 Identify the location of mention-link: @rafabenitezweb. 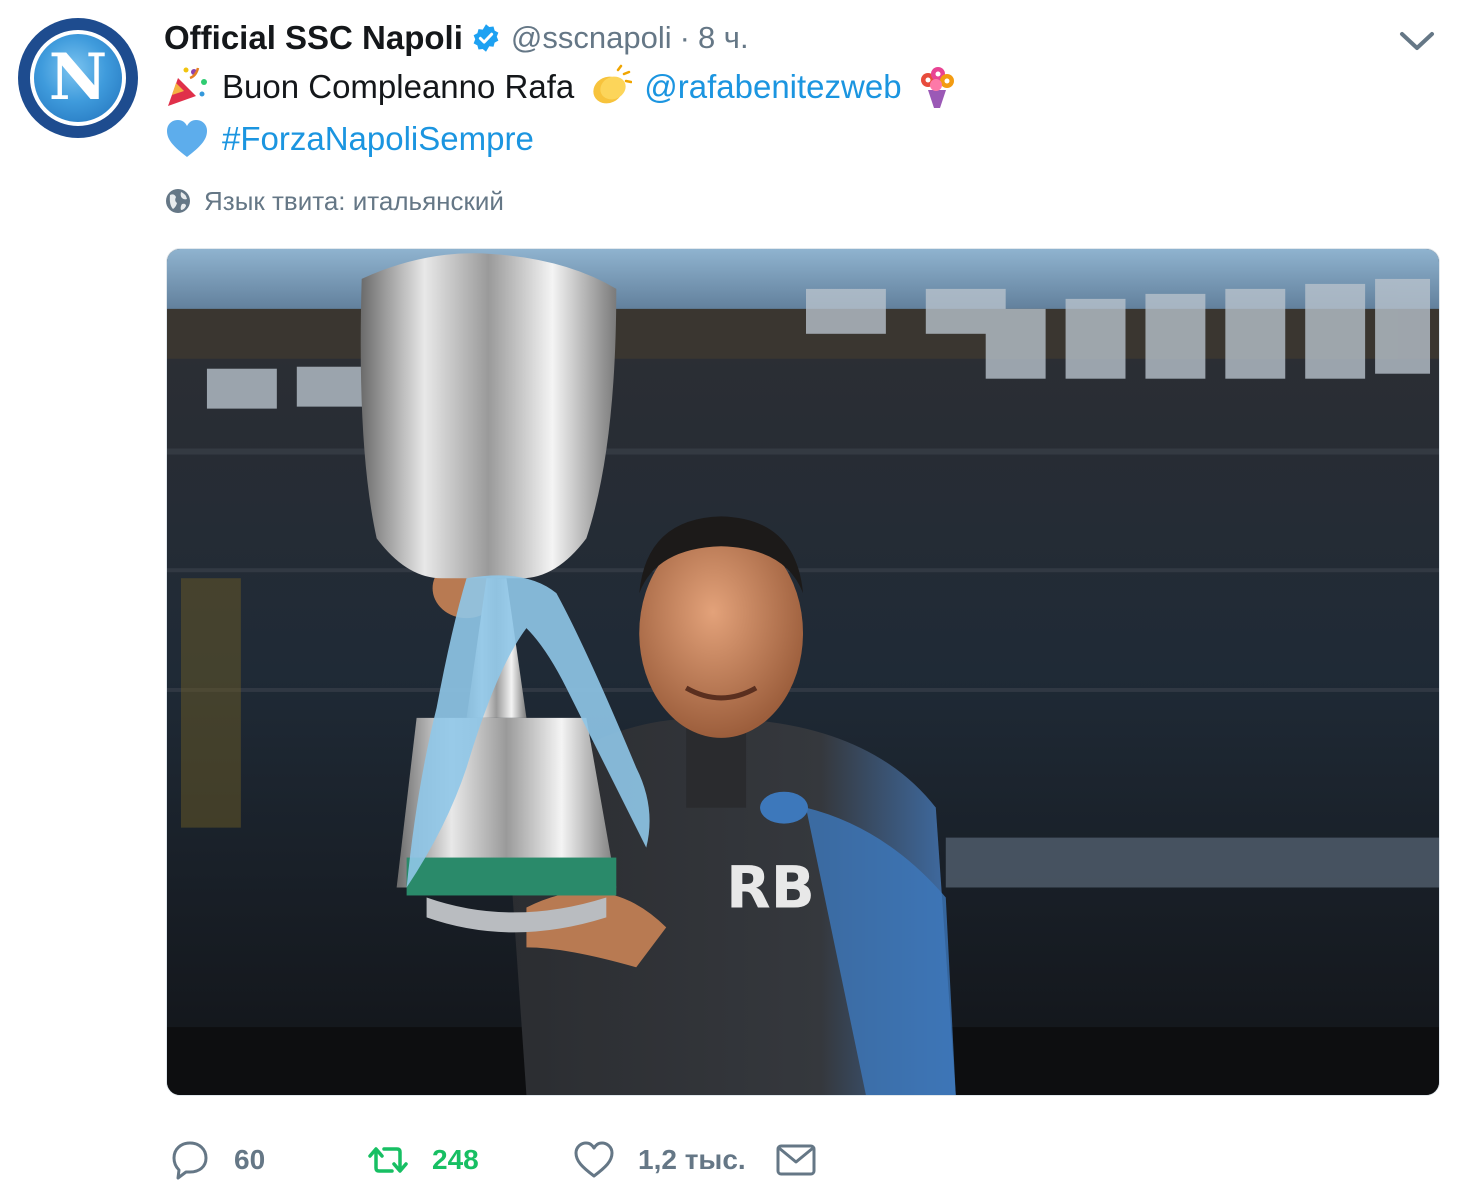
(772, 87).